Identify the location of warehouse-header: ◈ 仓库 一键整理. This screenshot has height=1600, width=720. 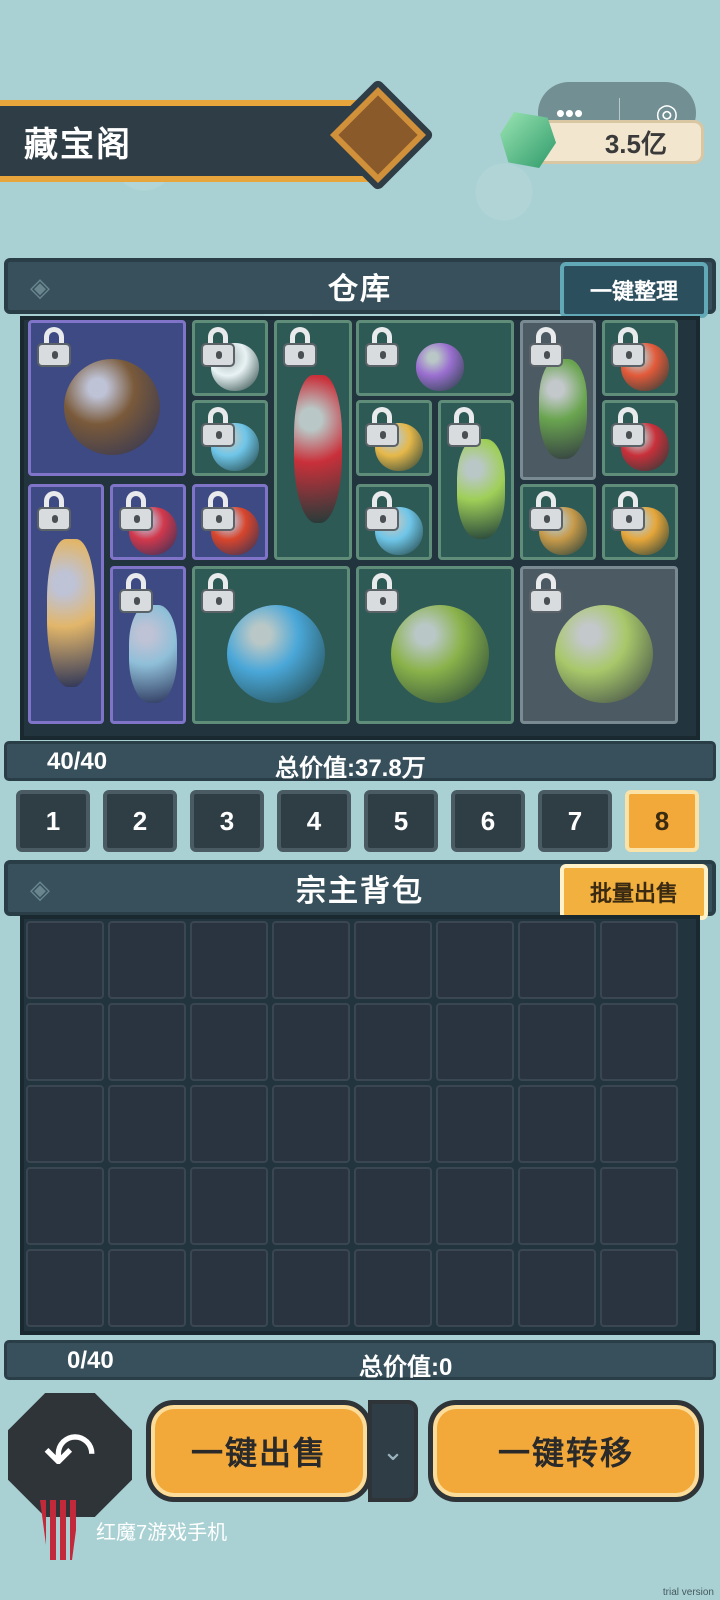
(360, 288).